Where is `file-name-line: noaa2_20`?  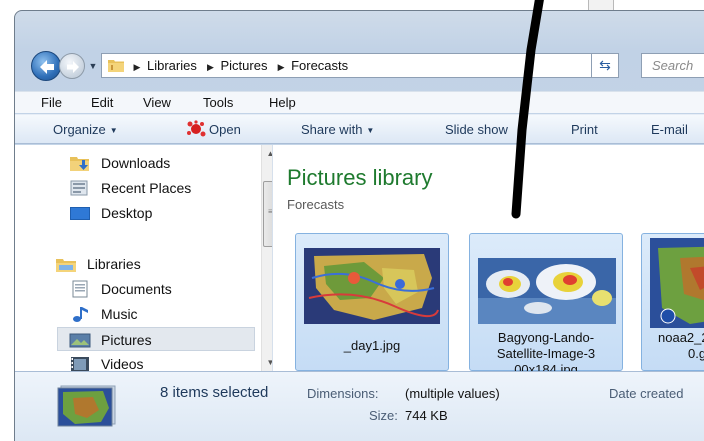
file-name-line: noaa2_20 is located at coordinates (681, 337).